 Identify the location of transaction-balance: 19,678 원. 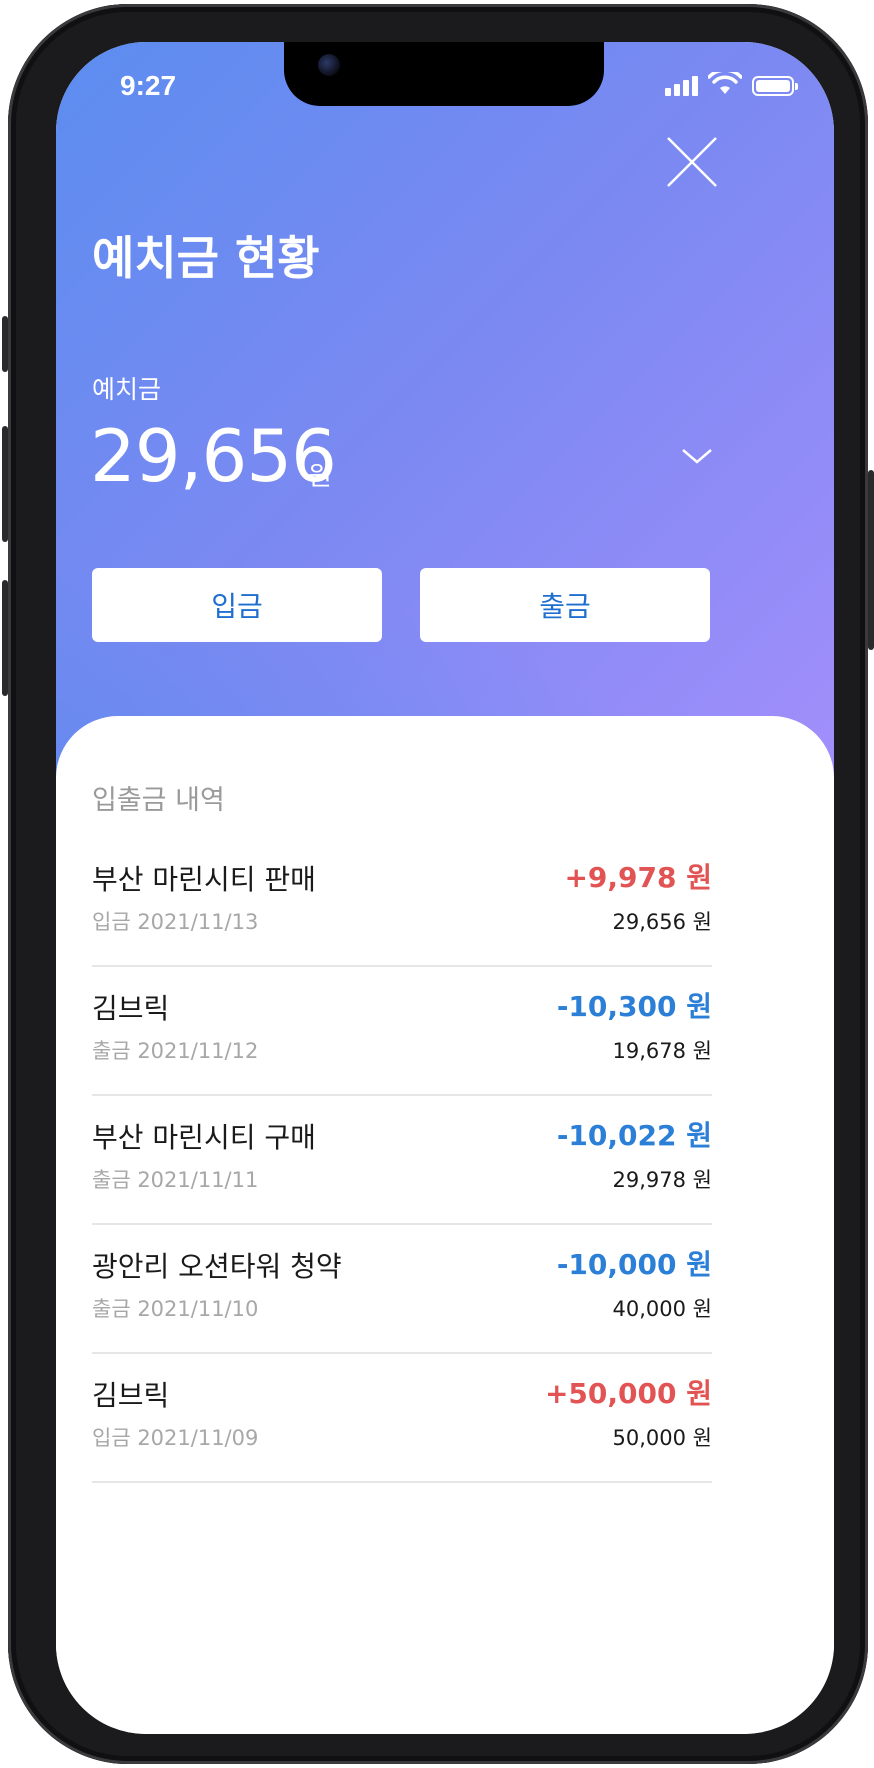
(662, 1051).